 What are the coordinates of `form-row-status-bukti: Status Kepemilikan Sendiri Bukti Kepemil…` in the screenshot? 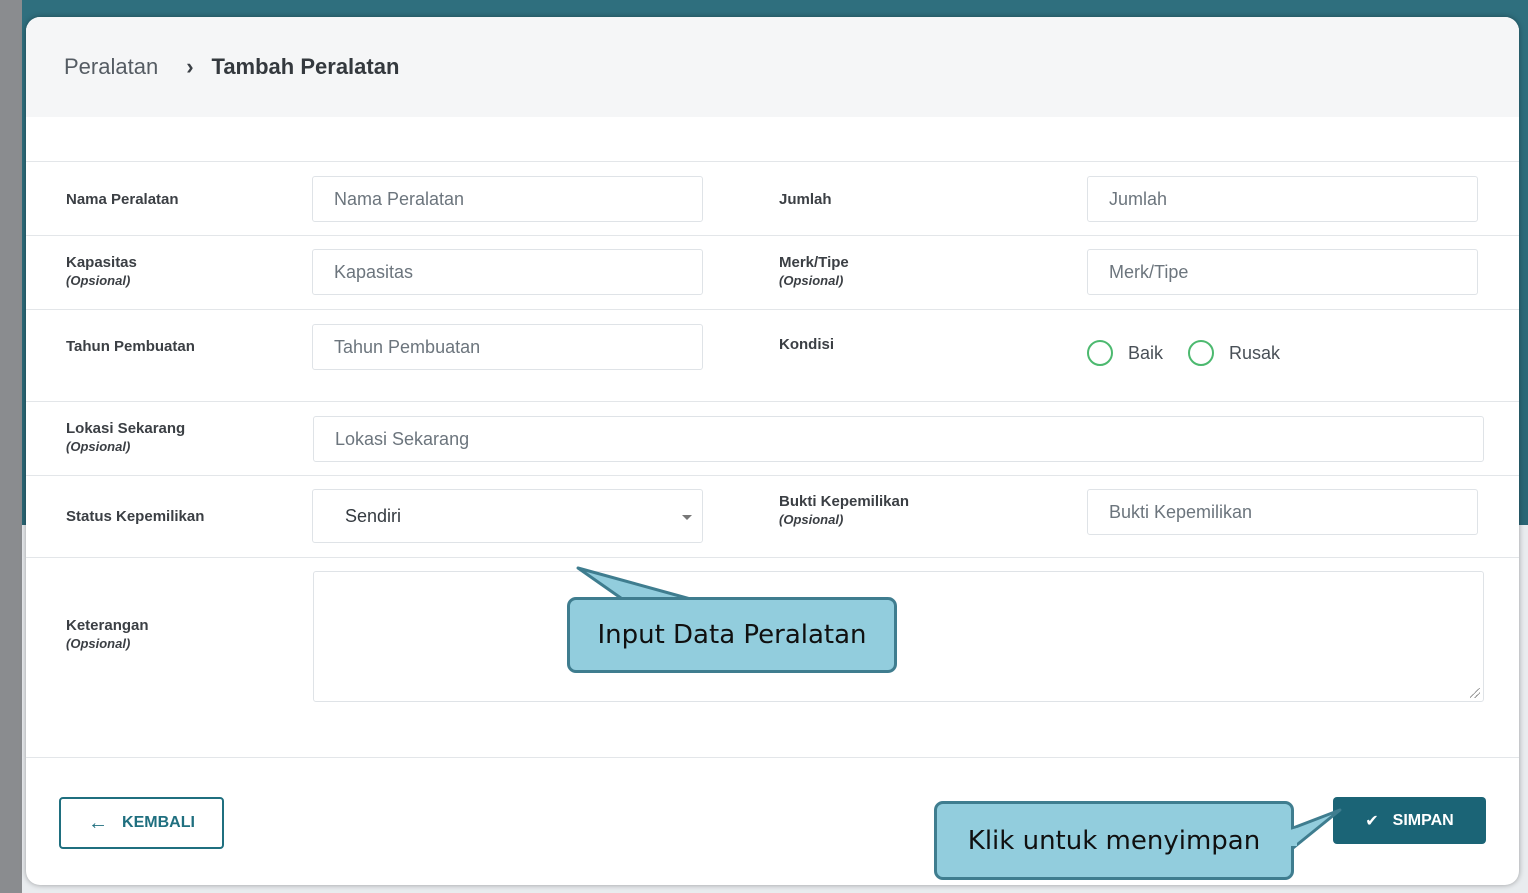 It's located at (772, 516).